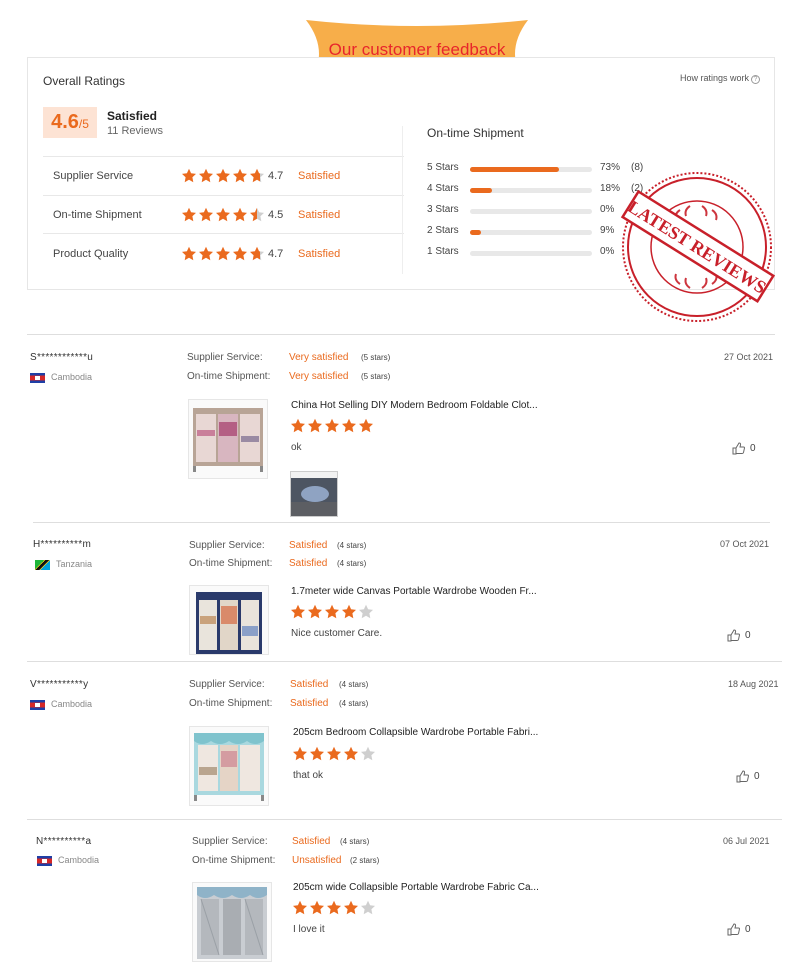 The image size is (800, 969). I want to click on on-time-shipment-value: Unsatisfied, so click(317, 860).